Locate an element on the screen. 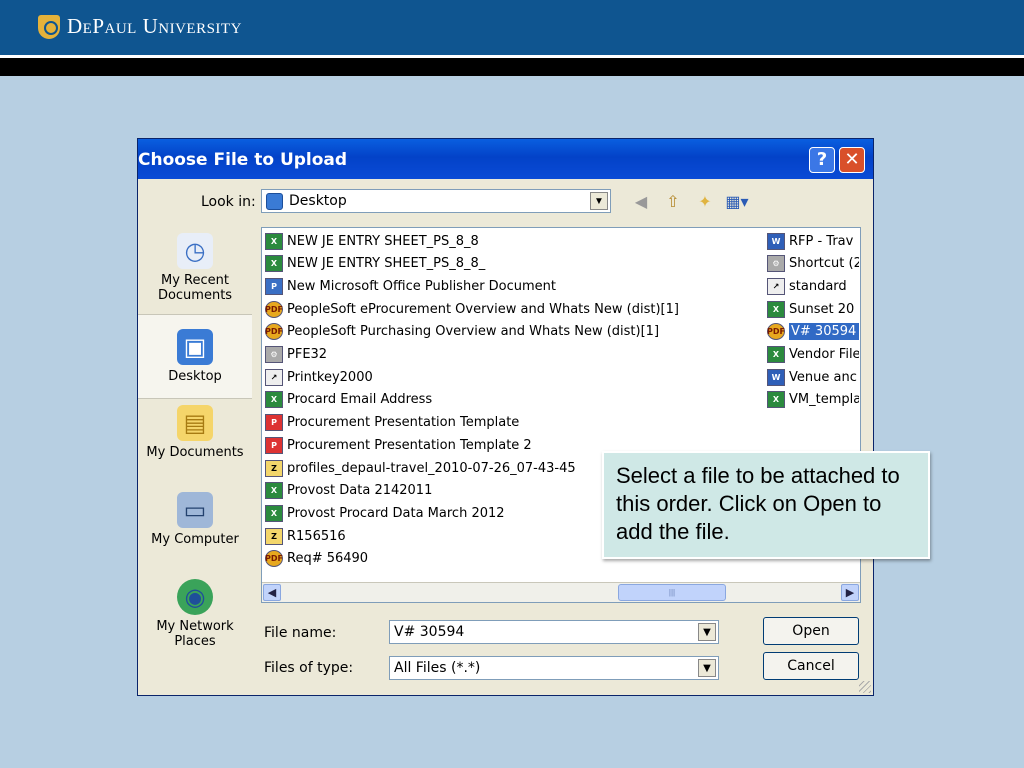 The width and height of the screenshot is (1024, 768). place-label: My Documents is located at coordinates (195, 452).